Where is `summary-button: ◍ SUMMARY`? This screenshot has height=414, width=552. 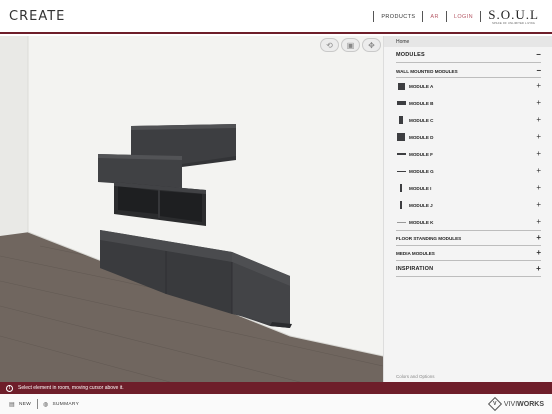
summary-button: ◍ SUMMARY is located at coordinates (61, 404).